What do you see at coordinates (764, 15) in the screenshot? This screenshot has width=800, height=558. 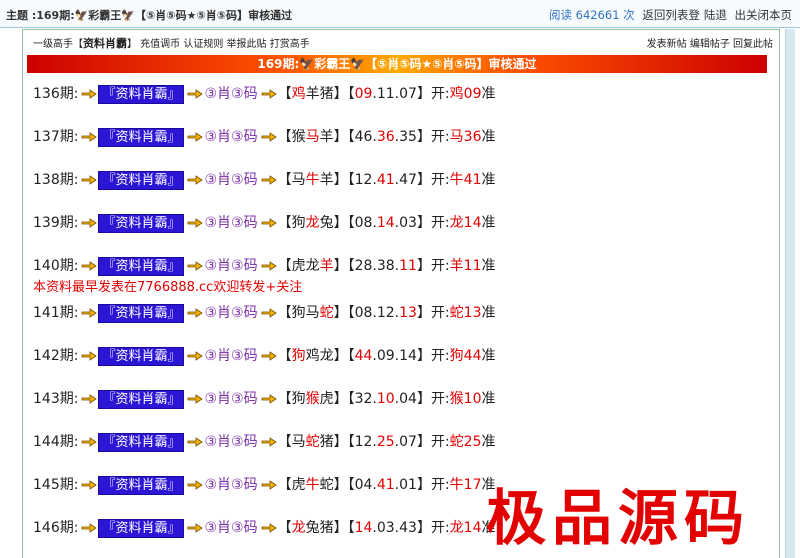 I see `close-page-link: 出关闭本页` at bounding box center [764, 15].